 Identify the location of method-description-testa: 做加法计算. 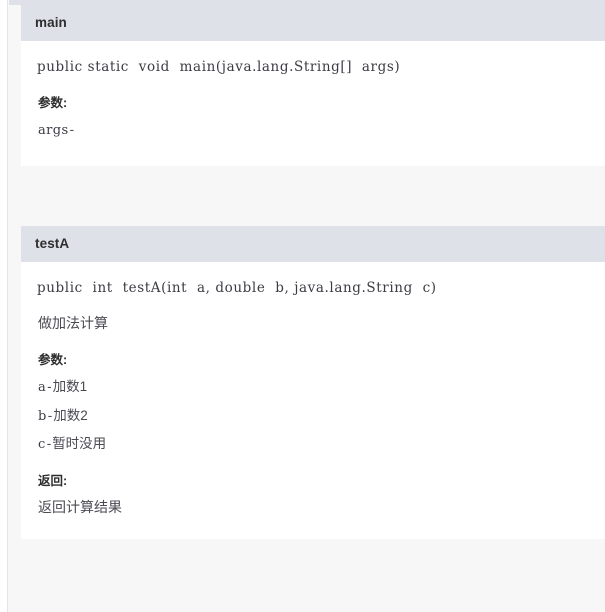
(73, 322).